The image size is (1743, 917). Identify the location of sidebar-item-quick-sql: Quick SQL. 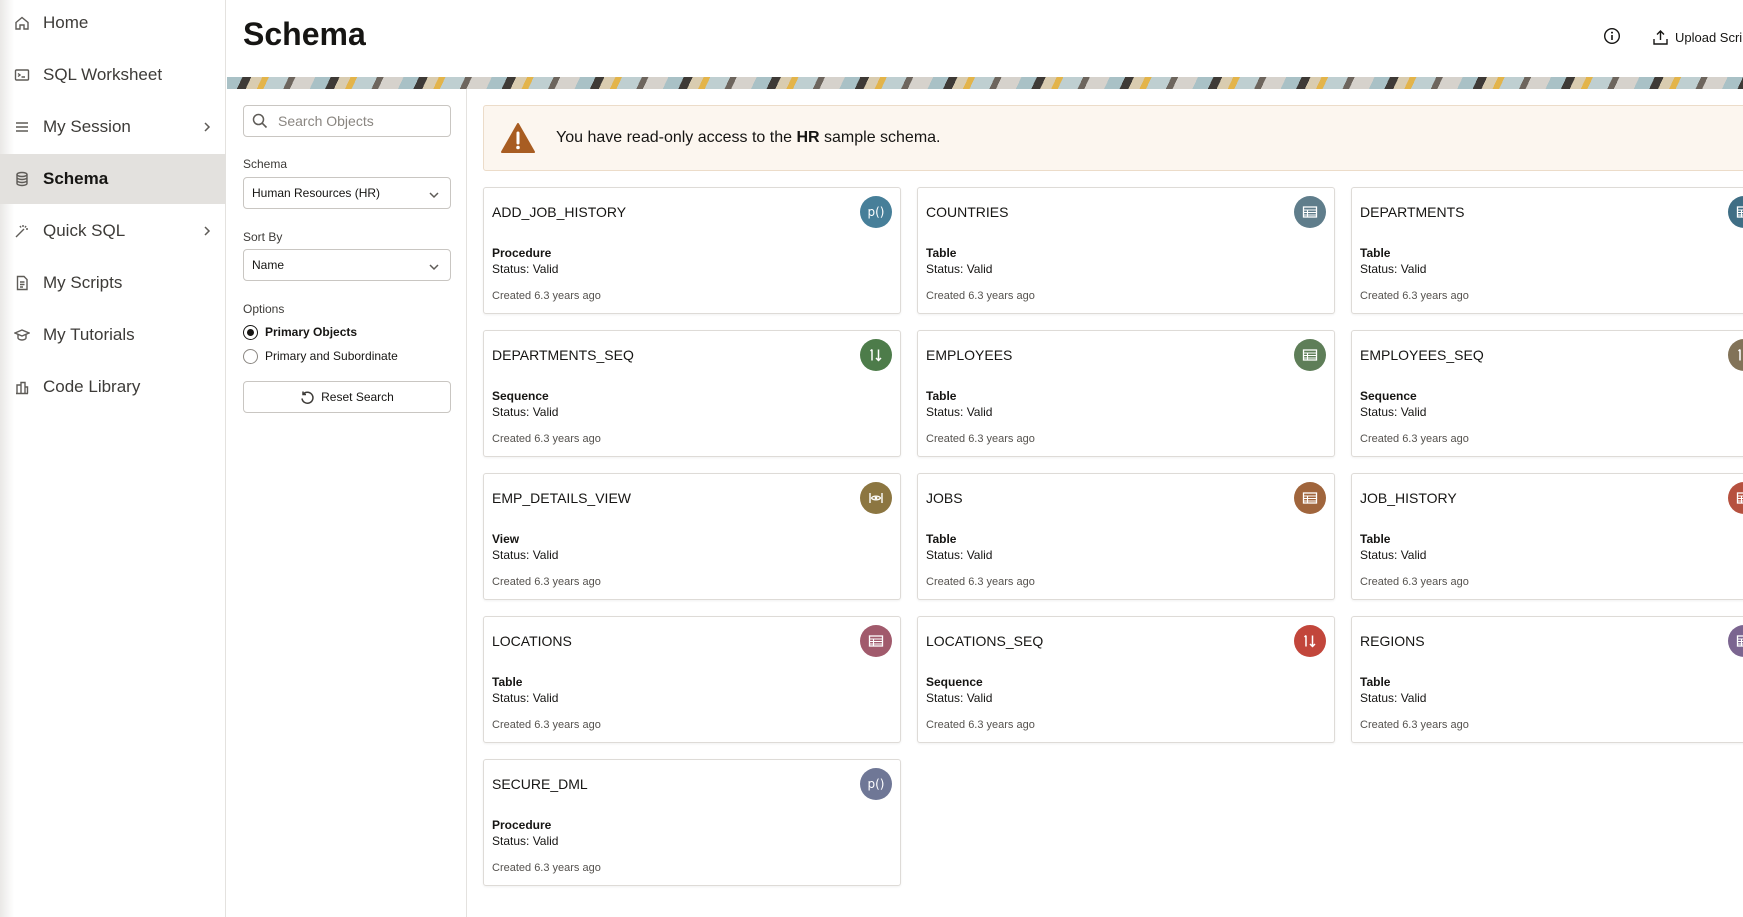
(113, 231).